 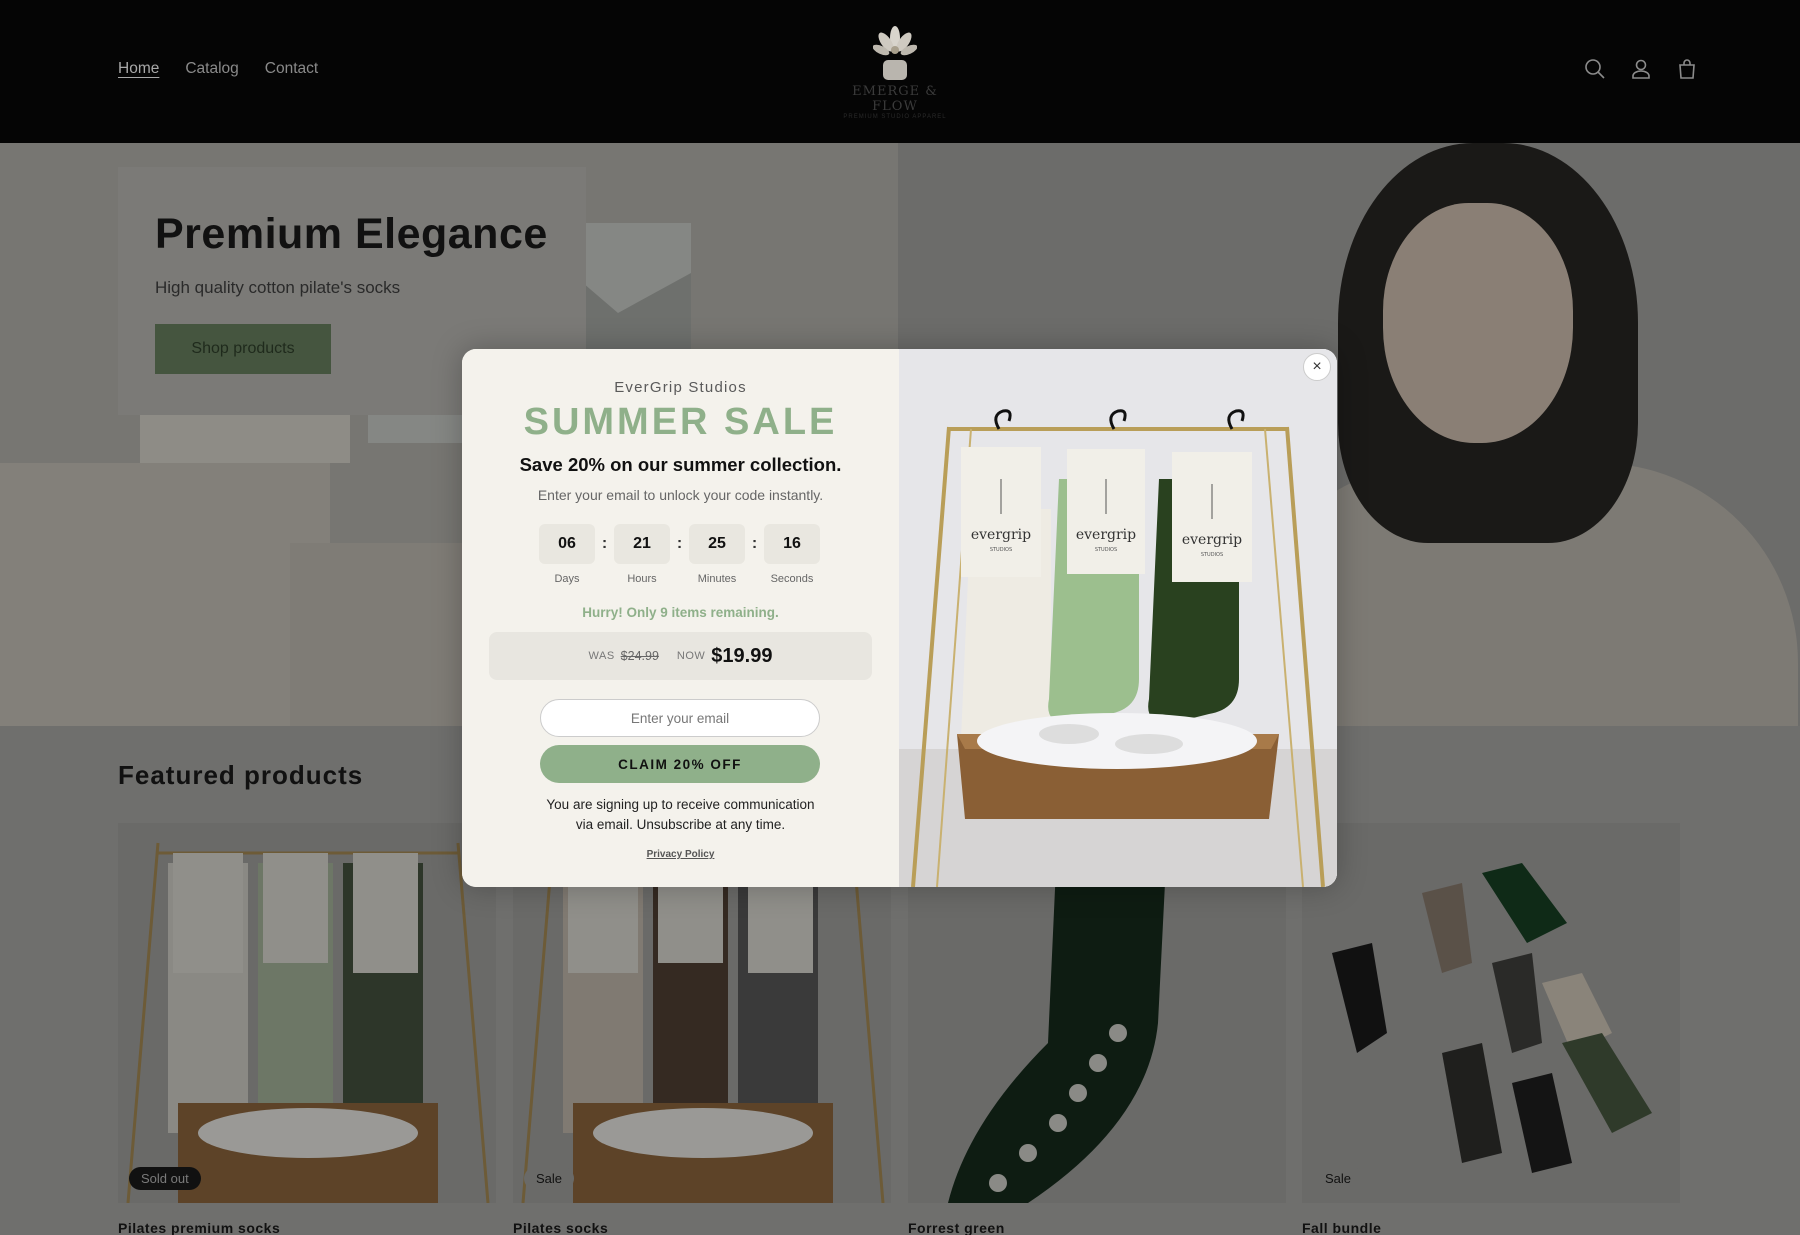 I want to click on tag-sublabel-2: STUDIOS, so click(x=1106, y=550).